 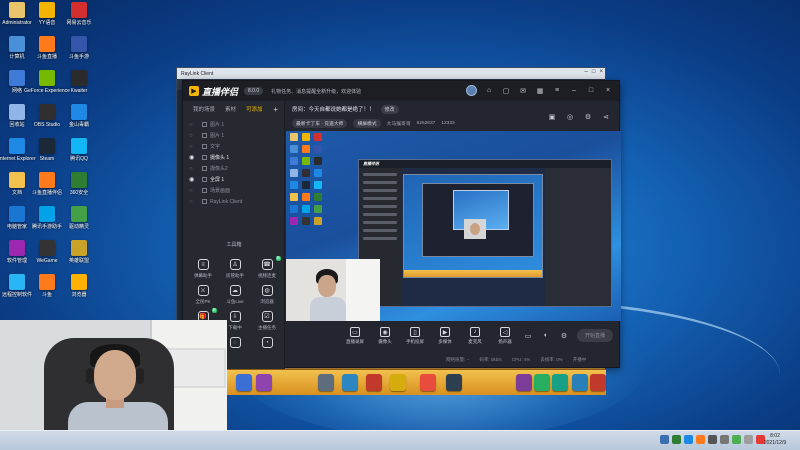 I want to click on category-chip: 最新卡丁车 · 竞速大师, so click(x=320, y=123).